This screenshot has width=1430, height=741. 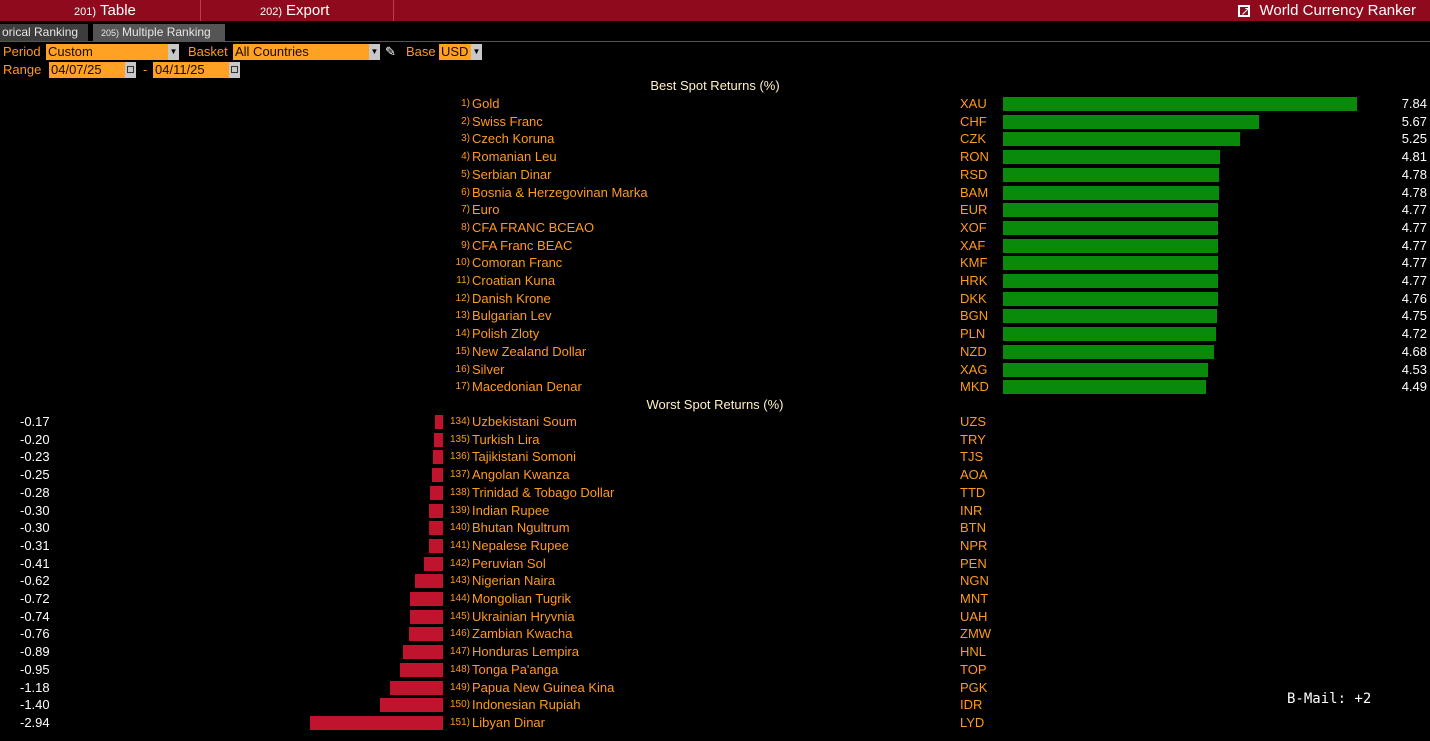 What do you see at coordinates (715, 387) in the screenshot?
I see `table-row: 17) Macedonian Denar MKD 4.49` at bounding box center [715, 387].